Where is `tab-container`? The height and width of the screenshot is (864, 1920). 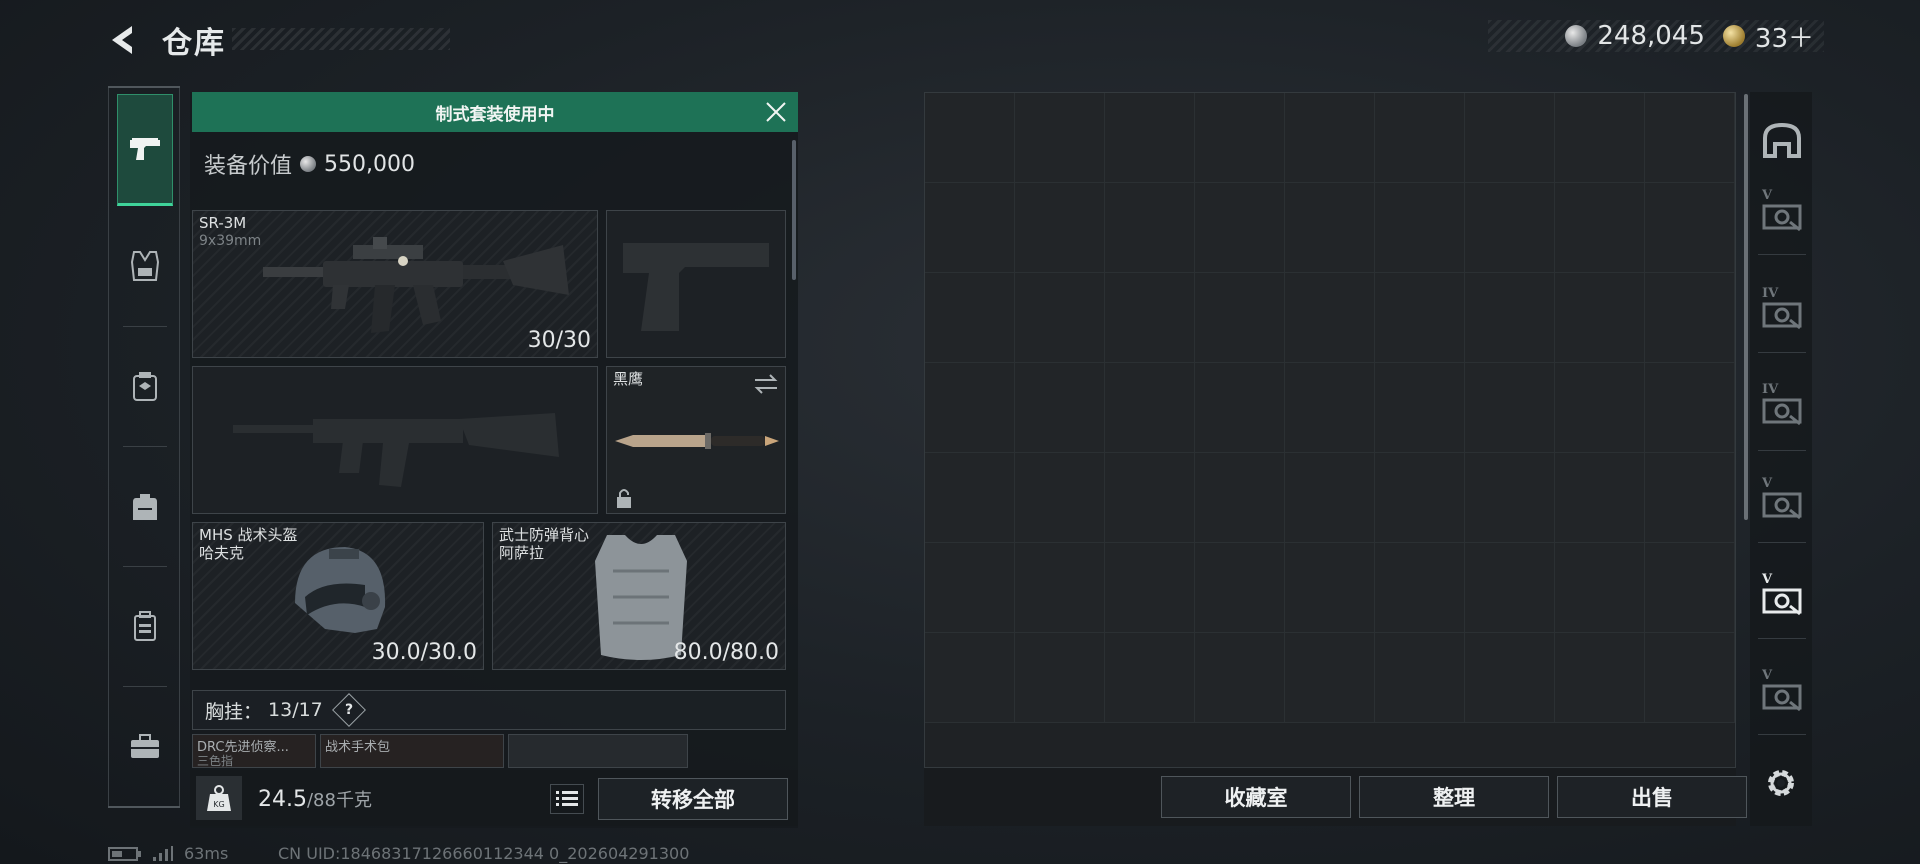
tab-container is located at coordinates (145, 626).